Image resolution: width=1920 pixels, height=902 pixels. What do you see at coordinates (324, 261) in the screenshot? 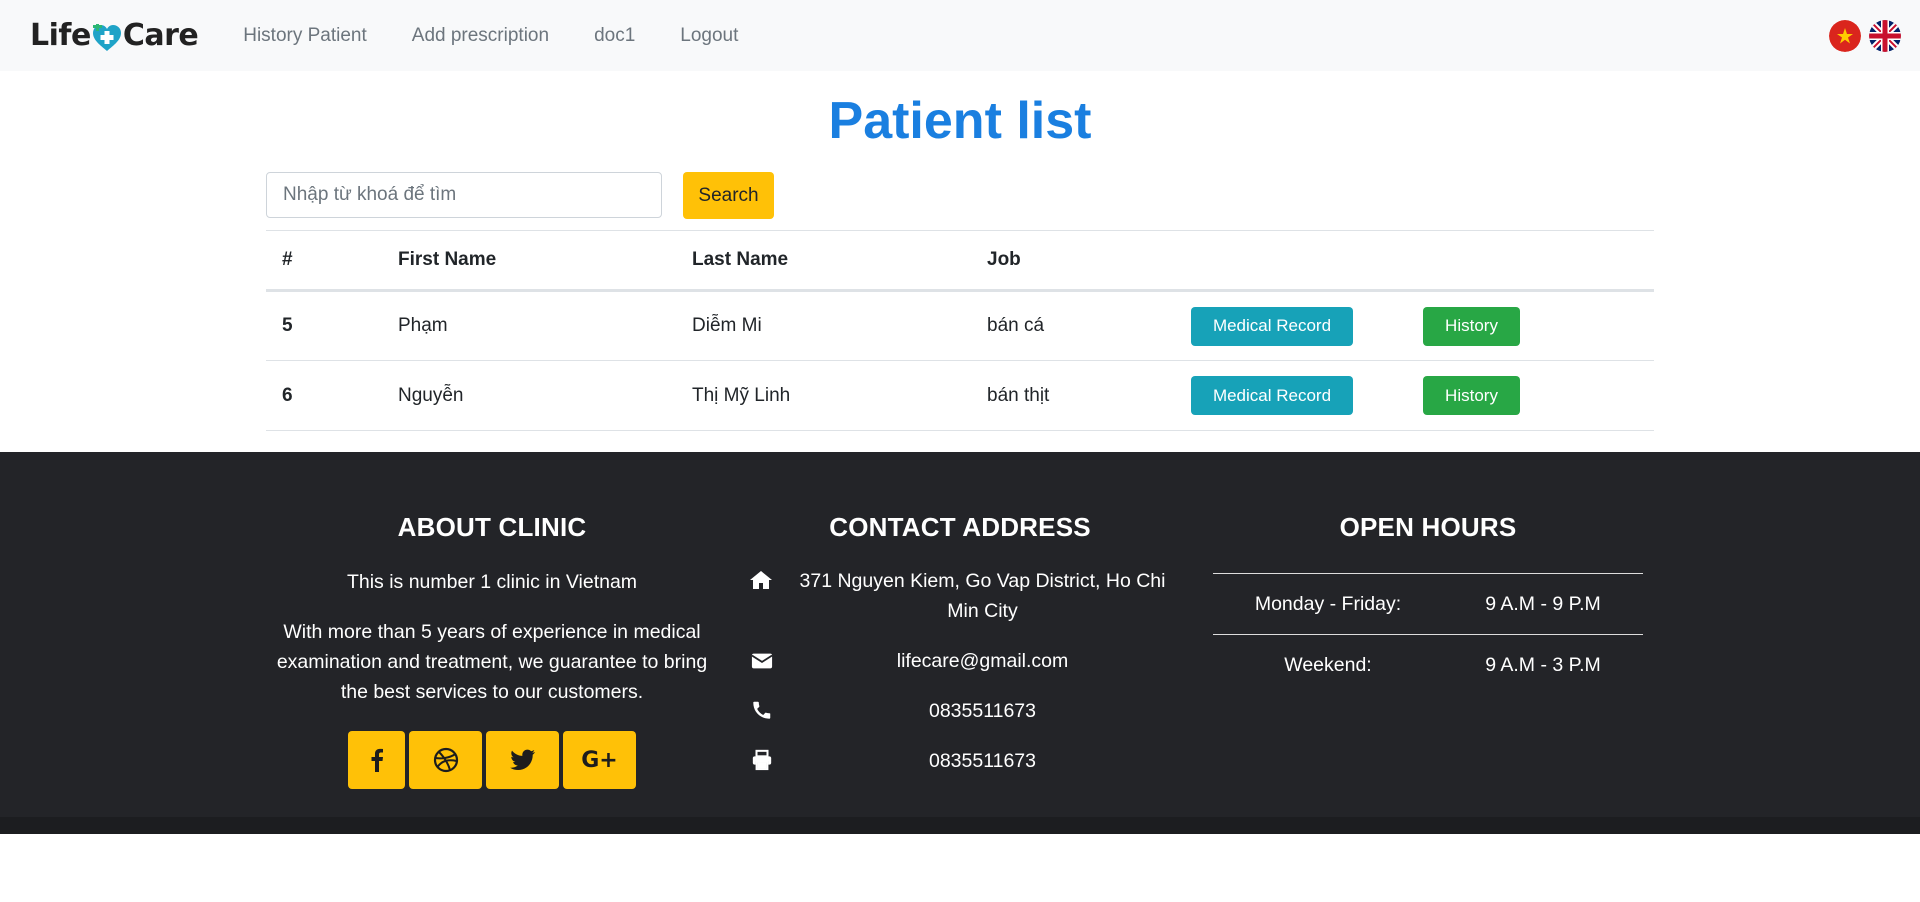
I see `header-number: #` at bounding box center [324, 261].